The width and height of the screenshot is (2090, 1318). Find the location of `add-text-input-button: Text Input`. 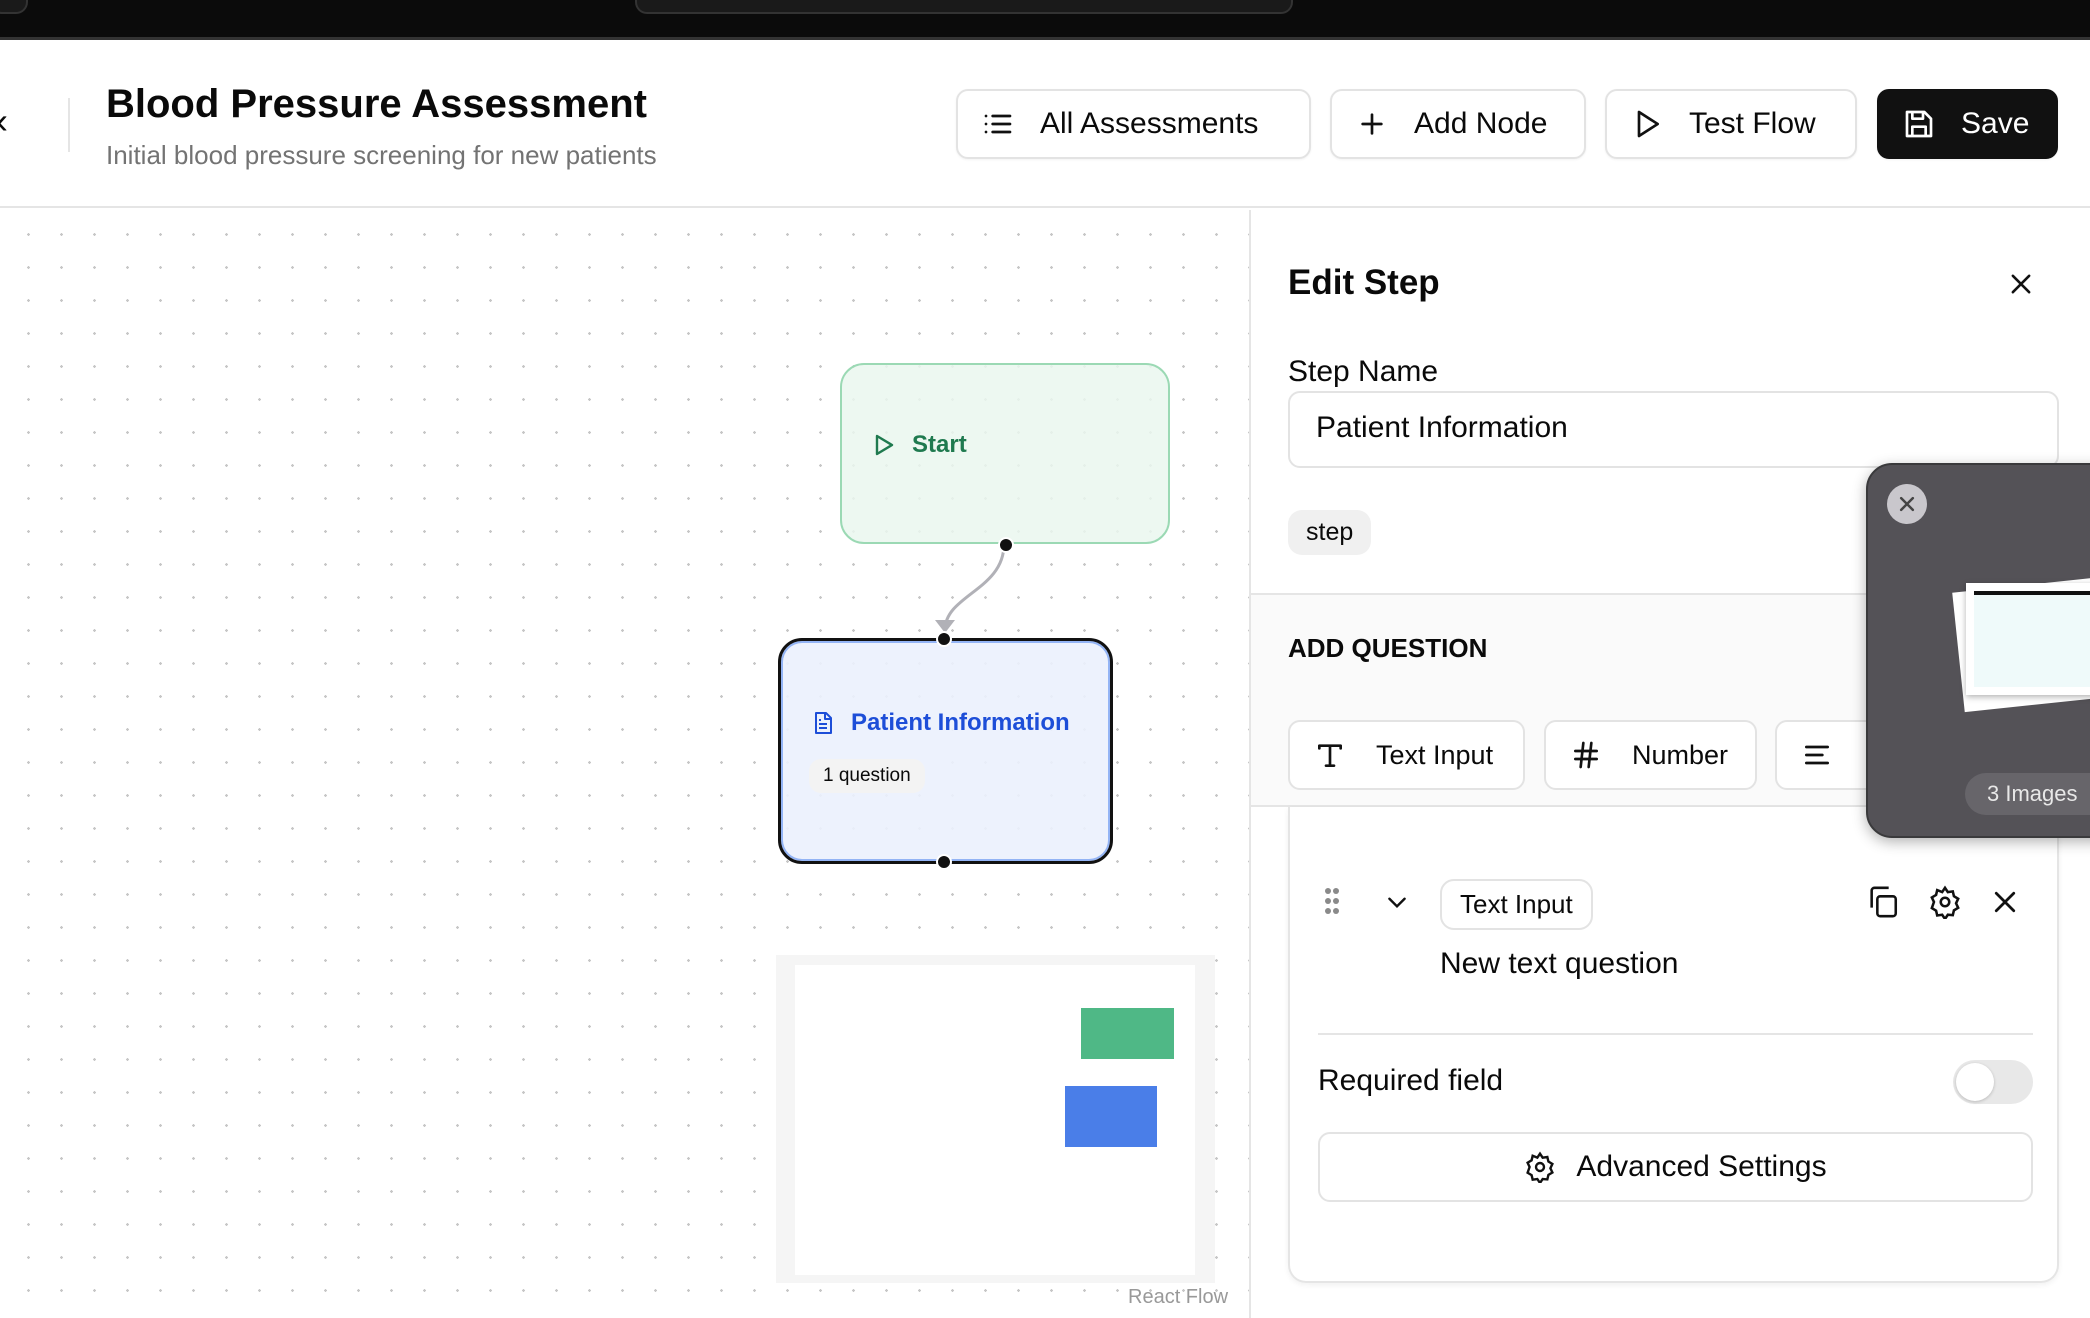

add-text-input-button: Text Input is located at coordinates (1406, 755).